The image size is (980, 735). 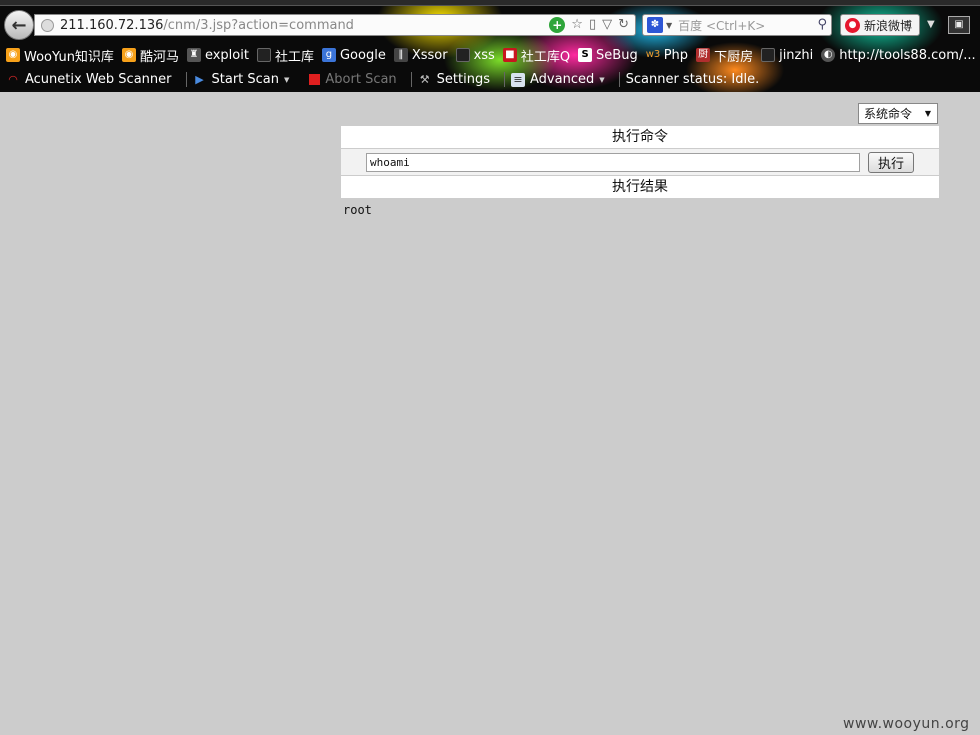 I want to click on search-placeholder: 百度 <Ctrl+K>, so click(x=722, y=25).